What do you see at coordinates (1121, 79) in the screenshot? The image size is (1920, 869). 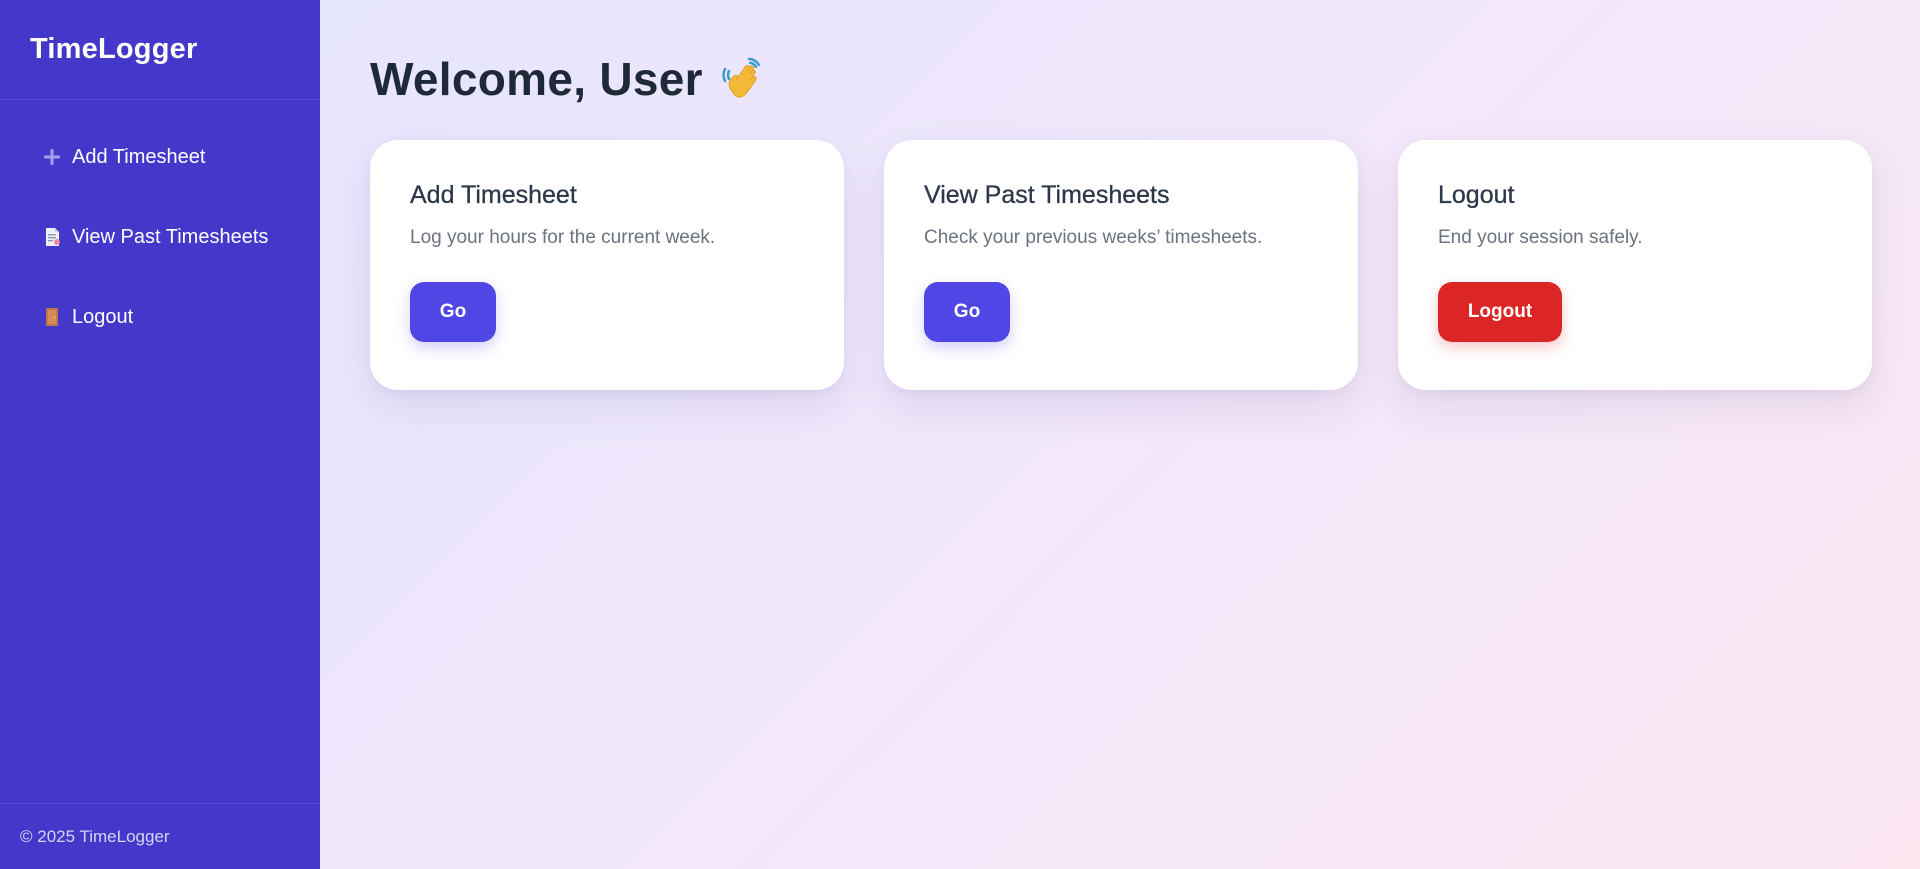 I see `page-title: Welcome, User` at bounding box center [1121, 79].